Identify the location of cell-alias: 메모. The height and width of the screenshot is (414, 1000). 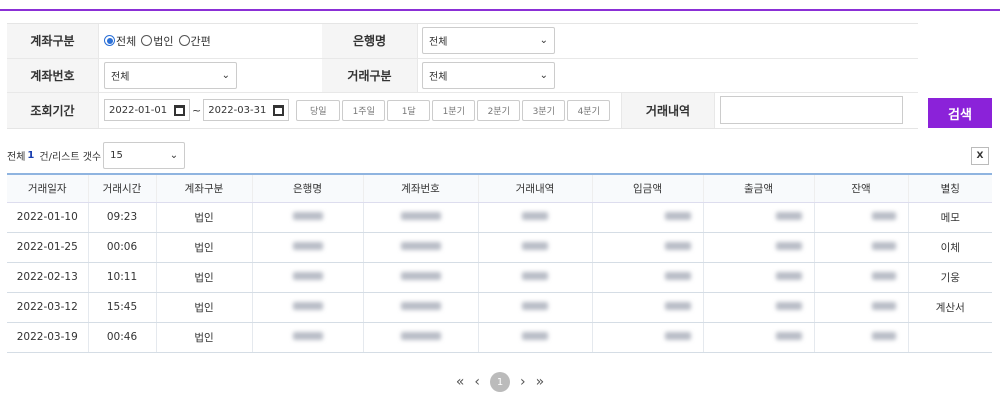
(950, 217).